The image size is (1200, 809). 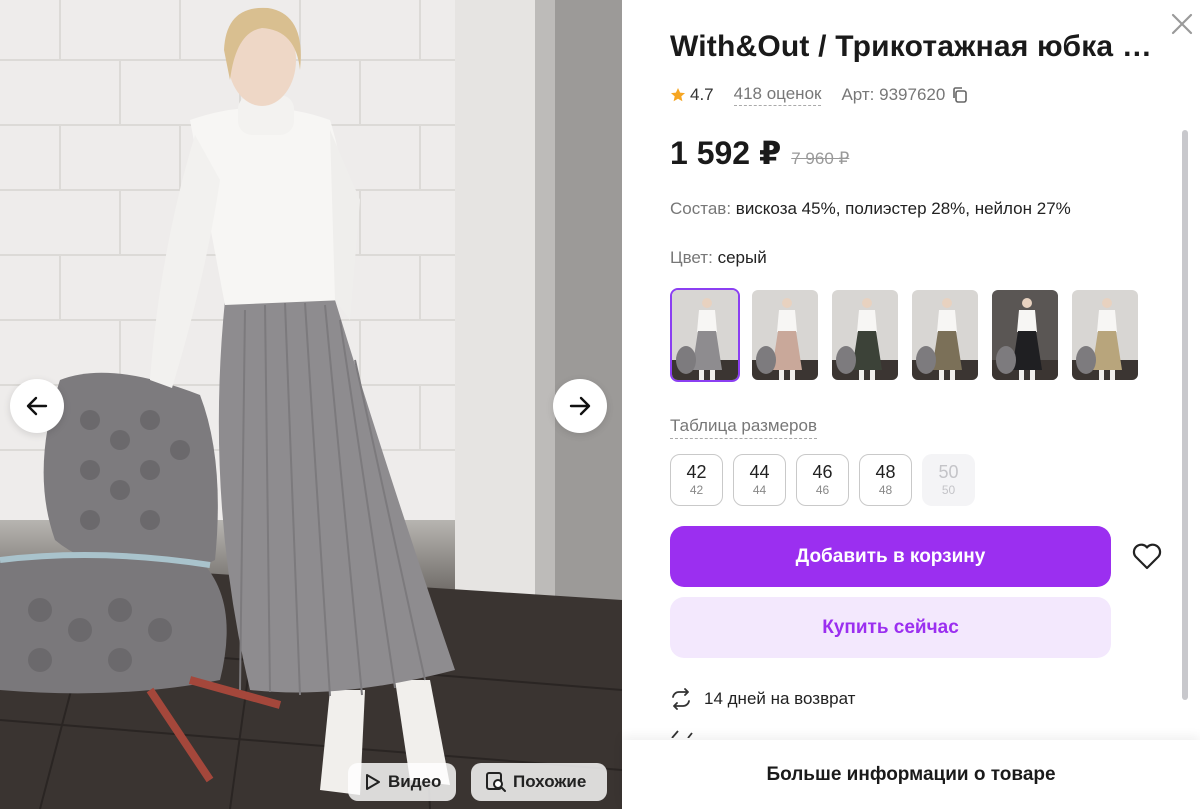 What do you see at coordinates (701, 208) in the screenshot?
I see `composition-label: Состав:` at bounding box center [701, 208].